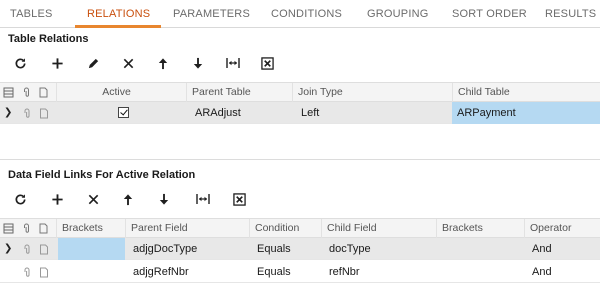 The height and width of the screenshot is (291, 600). I want to click on link-row: adjgRefNbr Equals refNbr And, so click(300, 272).